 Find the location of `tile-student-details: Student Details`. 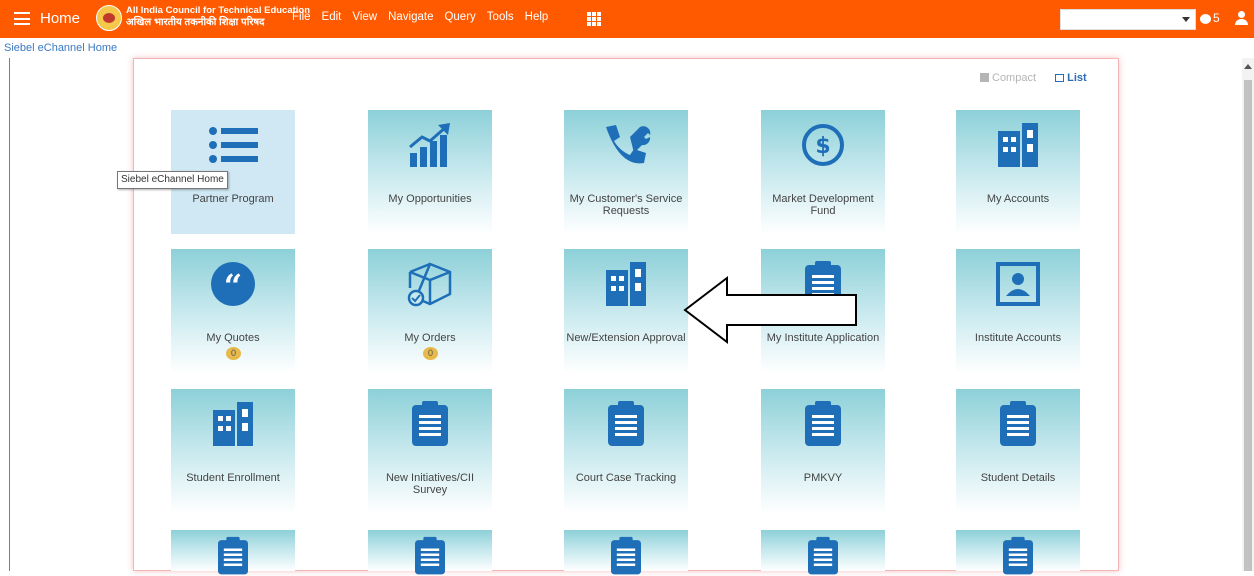

tile-student-details: Student Details is located at coordinates (1018, 451).